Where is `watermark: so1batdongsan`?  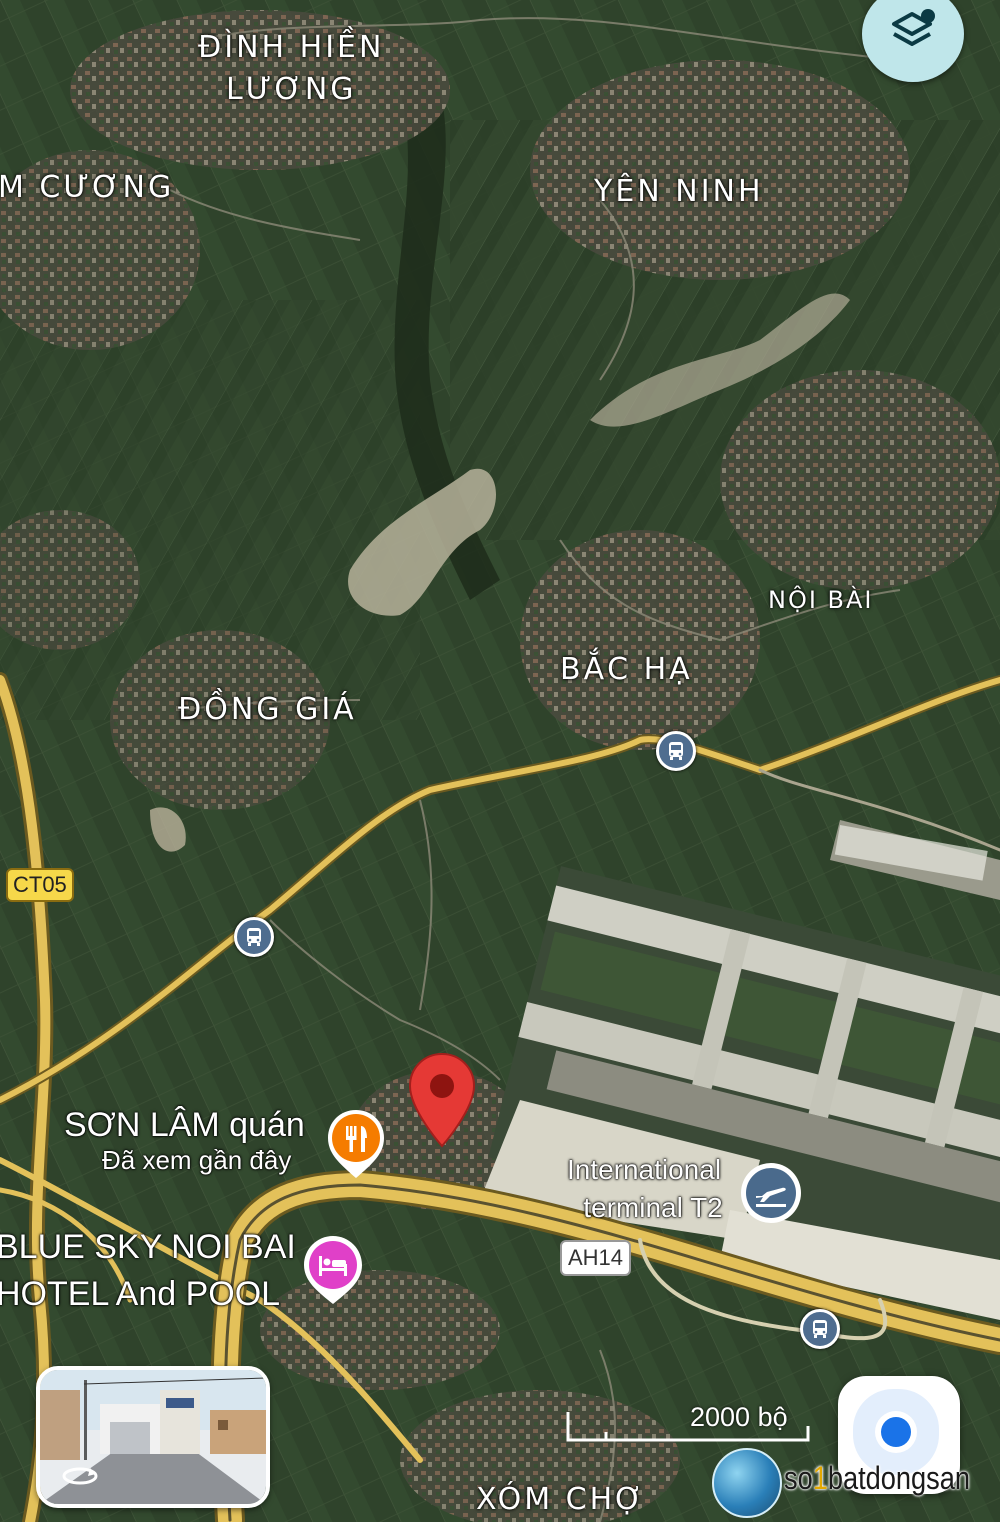
watermark: so1batdongsan is located at coordinates (877, 1478).